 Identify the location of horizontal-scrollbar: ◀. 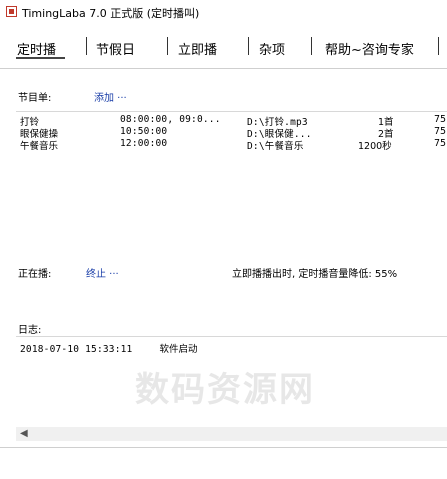
(231, 434).